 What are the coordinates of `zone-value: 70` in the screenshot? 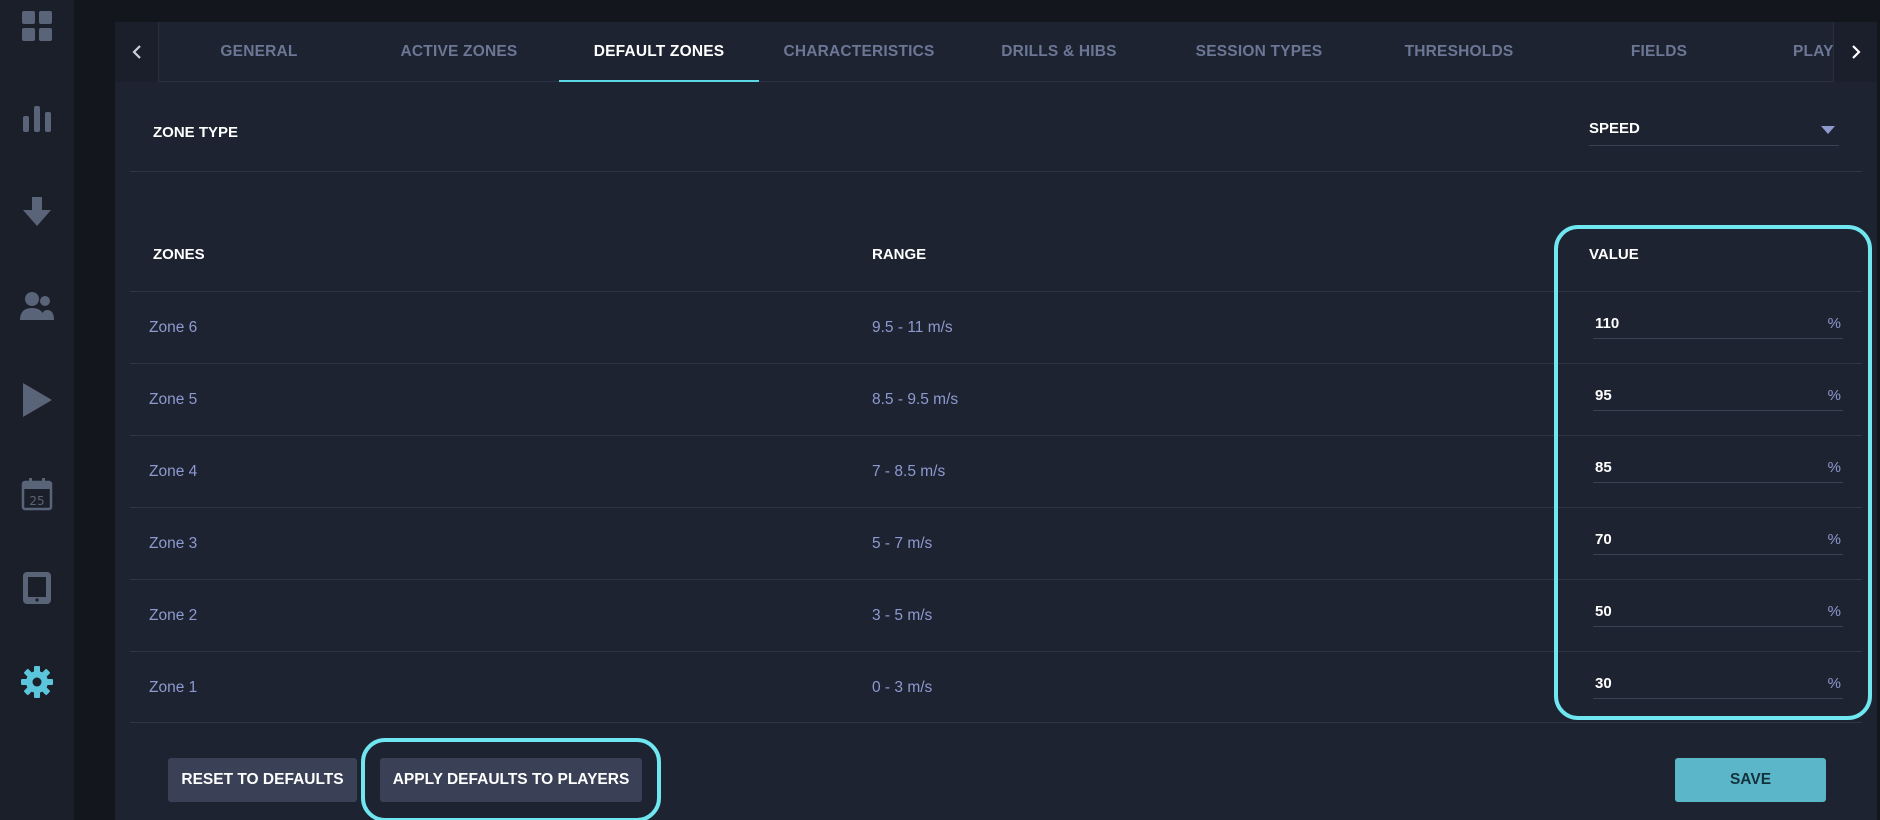 It's located at (1603, 539).